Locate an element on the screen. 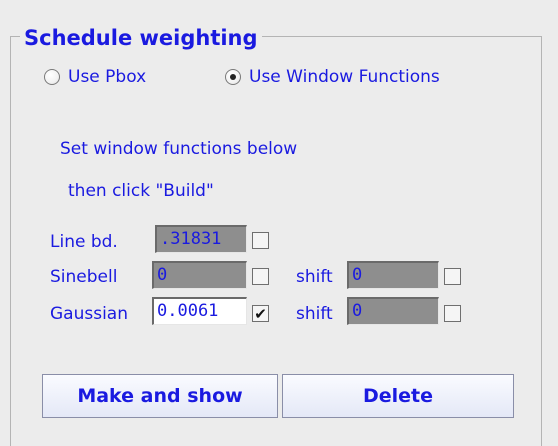  use-window-functions-label: Use Window Functions is located at coordinates (344, 77).